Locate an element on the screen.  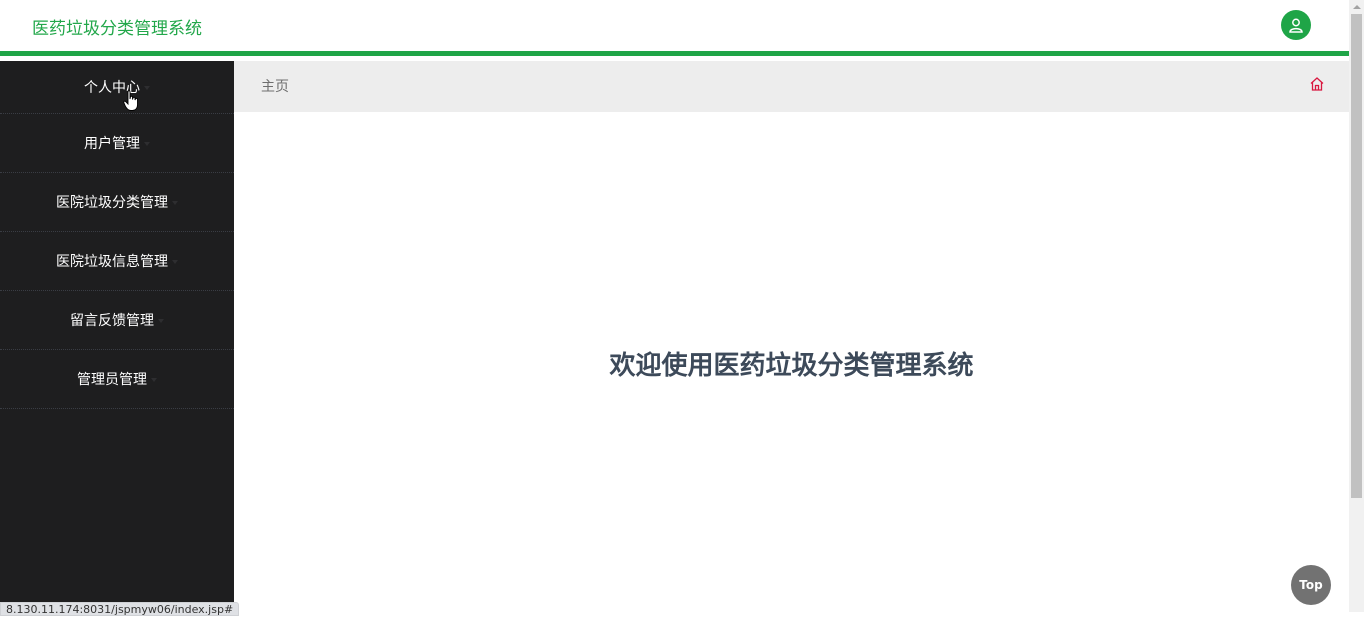
sidebar-item-label: 医院垃圾信息管理 is located at coordinates (112, 262).